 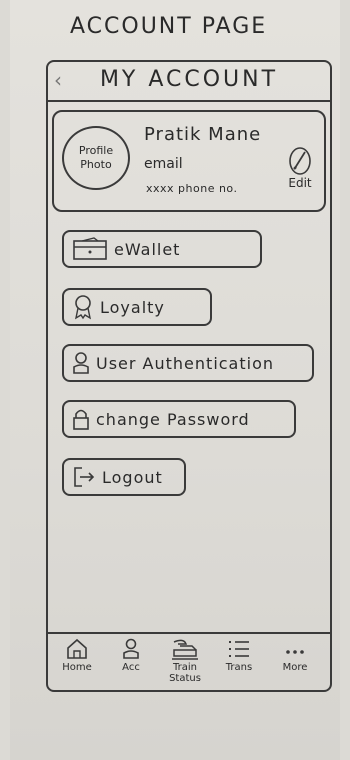 What do you see at coordinates (185, 649) in the screenshot?
I see `train-icon` at bounding box center [185, 649].